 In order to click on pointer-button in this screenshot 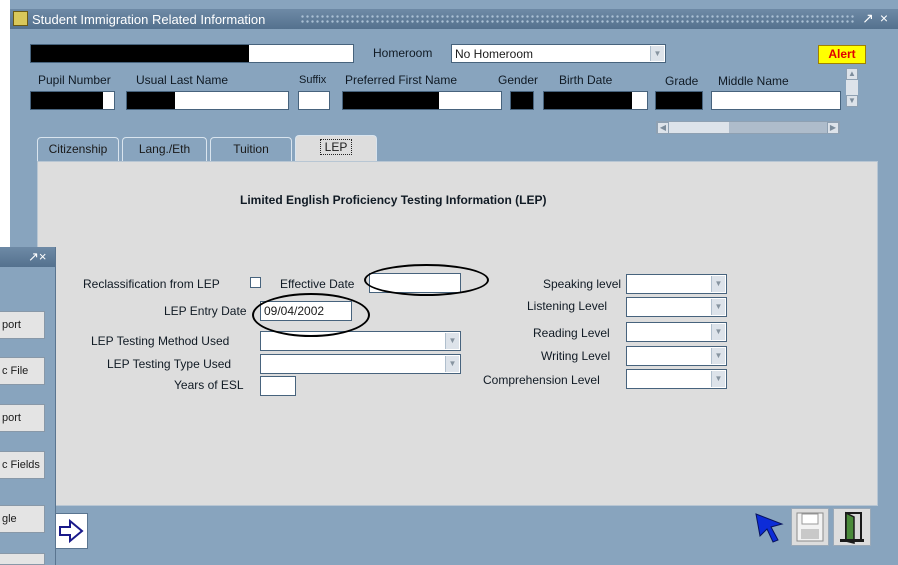, I will do `click(769, 528)`.